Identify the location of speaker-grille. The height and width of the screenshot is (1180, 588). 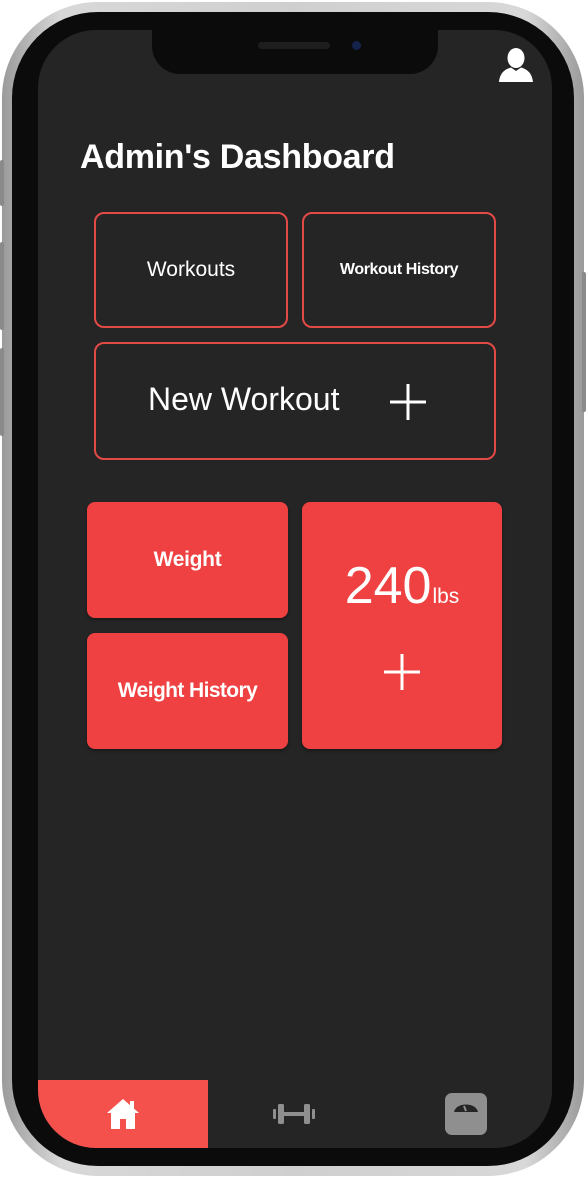
(294, 45).